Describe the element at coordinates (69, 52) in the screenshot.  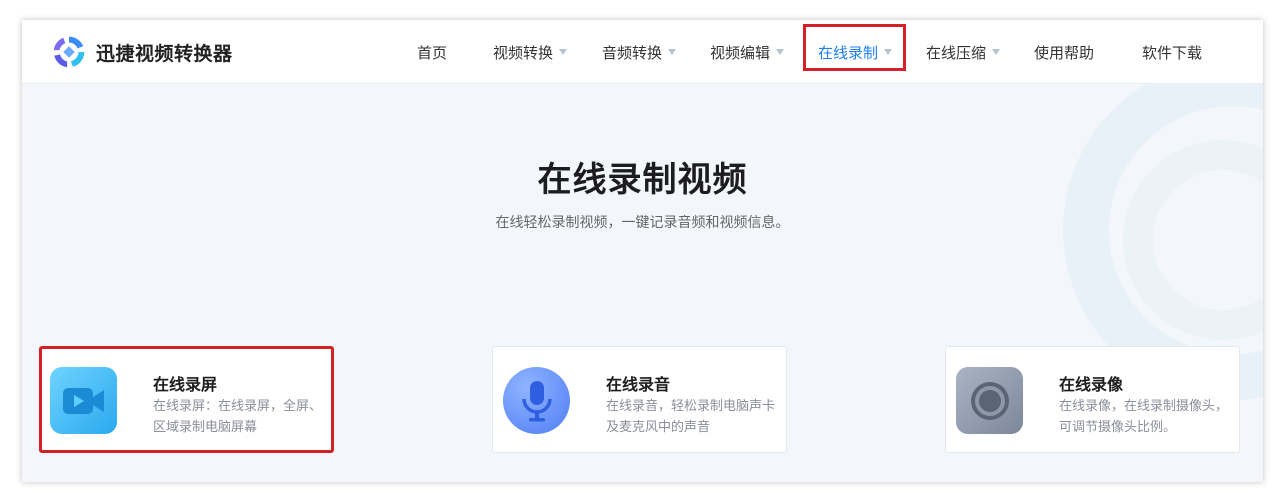
I see `brand-logo-icon` at that location.